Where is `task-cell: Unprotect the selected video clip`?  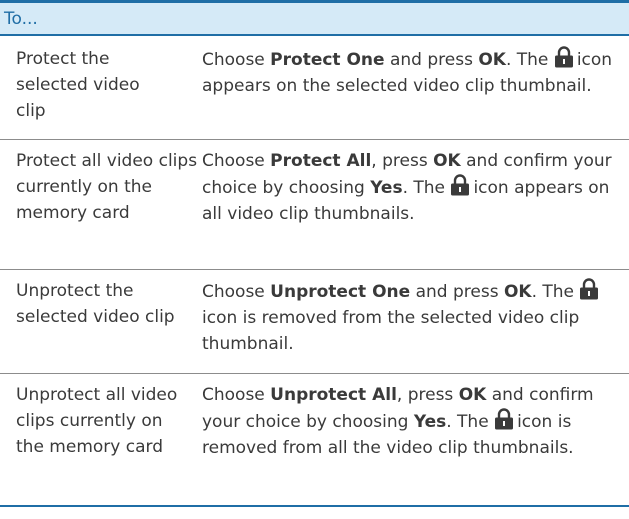
task-cell: Unprotect the selected video clip is located at coordinates (101, 321).